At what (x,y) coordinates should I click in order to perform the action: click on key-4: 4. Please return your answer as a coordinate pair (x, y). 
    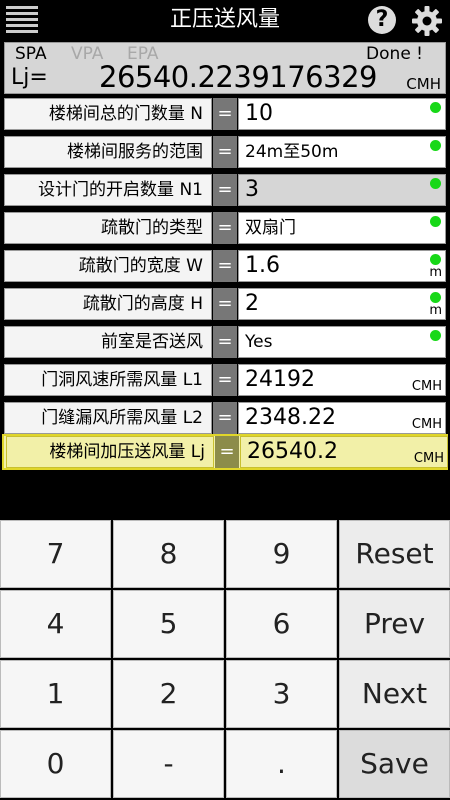
    Looking at the image, I should click on (55, 624).